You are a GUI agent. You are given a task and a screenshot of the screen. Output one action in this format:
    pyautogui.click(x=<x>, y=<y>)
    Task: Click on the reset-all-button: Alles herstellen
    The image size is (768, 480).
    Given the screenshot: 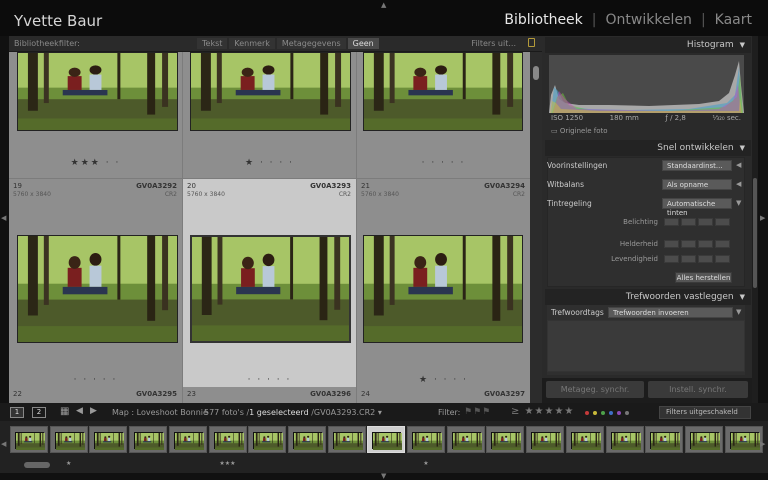 What is the action you would take?
    pyautogui.click(x=703, y=277)
    